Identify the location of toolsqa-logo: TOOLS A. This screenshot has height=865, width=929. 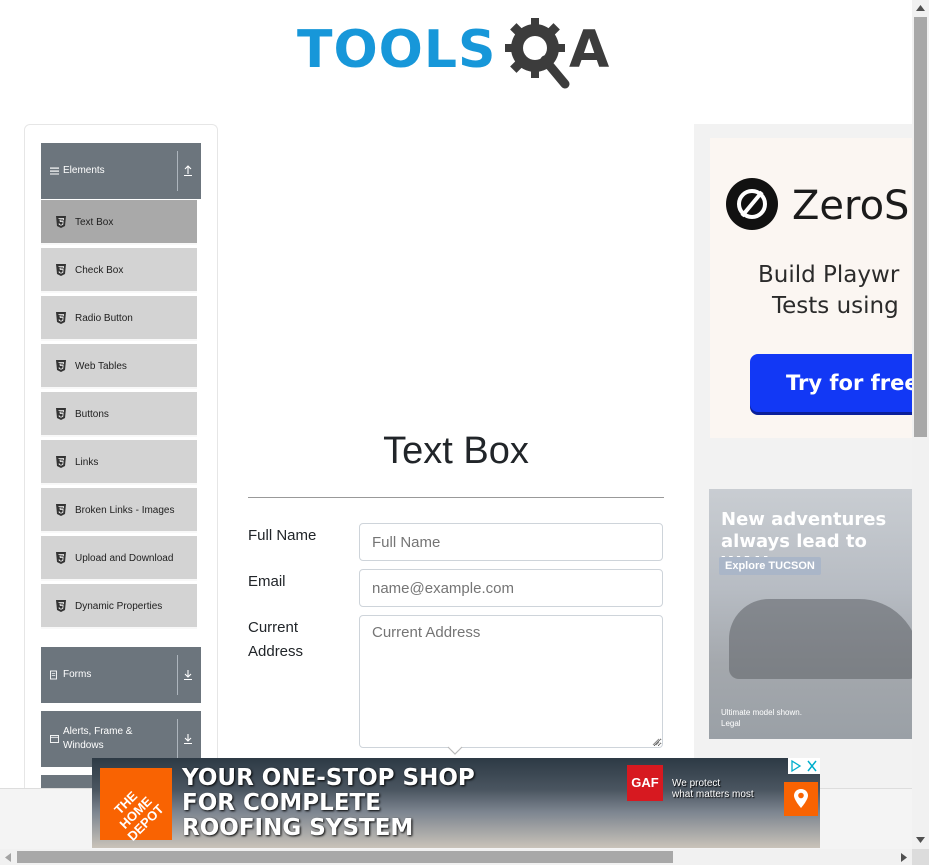
(459, 53).